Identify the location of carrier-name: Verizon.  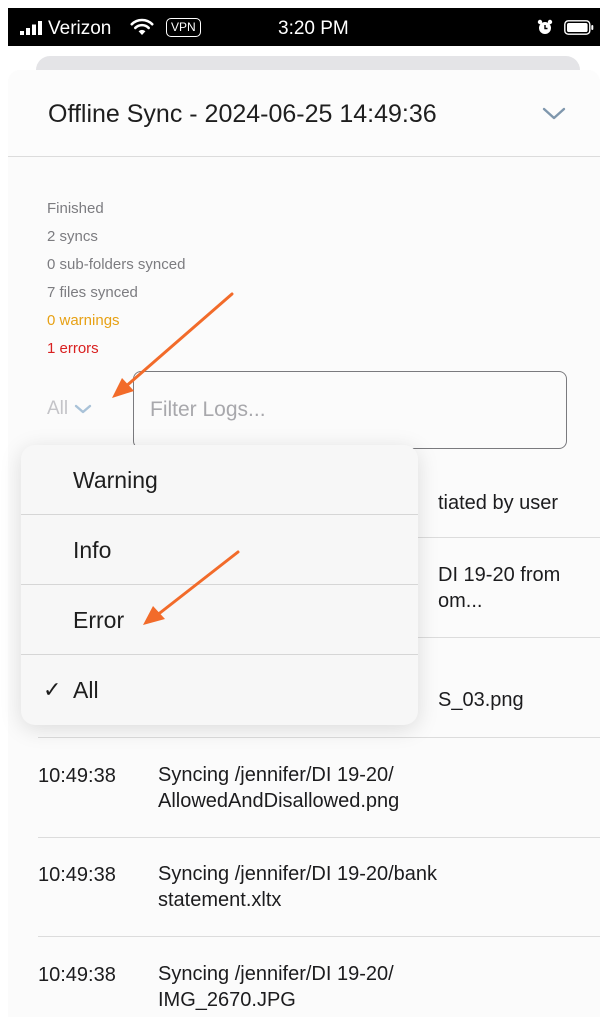
(80, 28).